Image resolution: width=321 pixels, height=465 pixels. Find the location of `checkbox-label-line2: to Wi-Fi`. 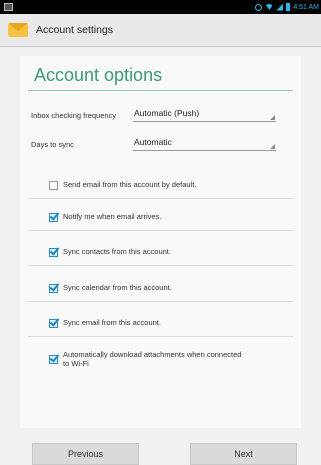

checkbox-label-line2: to Wi-Fi is located at coordinates (76, 363).